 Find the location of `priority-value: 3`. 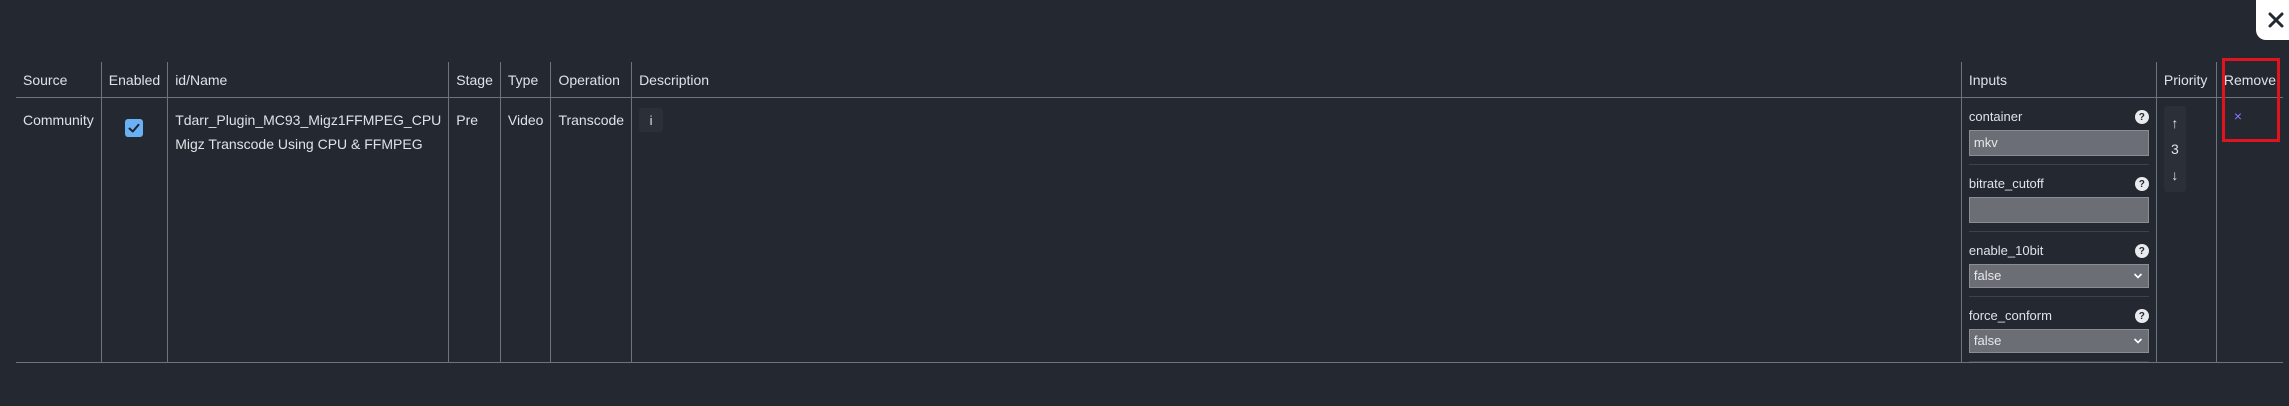

priority-value: 3 is located at coordinates (2174, 149).